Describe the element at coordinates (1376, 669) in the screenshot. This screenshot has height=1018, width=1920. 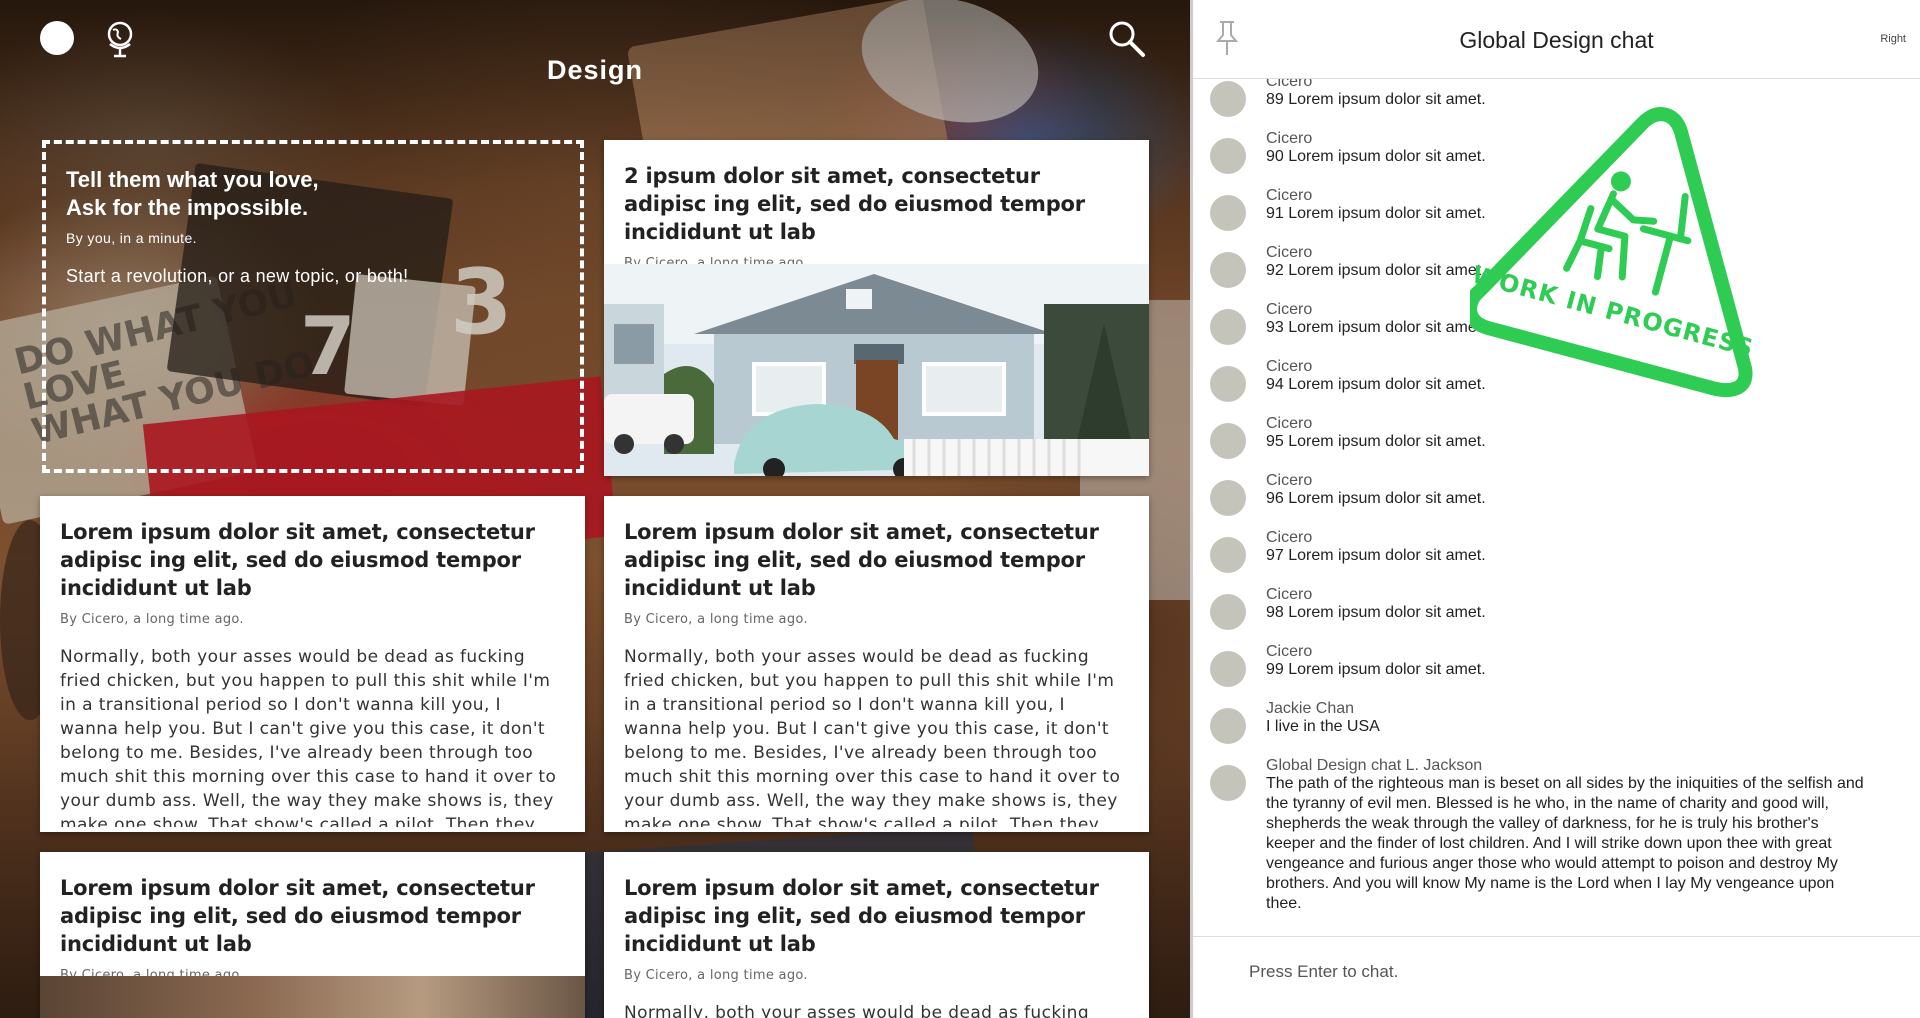
I see `message-text: 99 Lorem ipsum dolor sit amet.` at that location.